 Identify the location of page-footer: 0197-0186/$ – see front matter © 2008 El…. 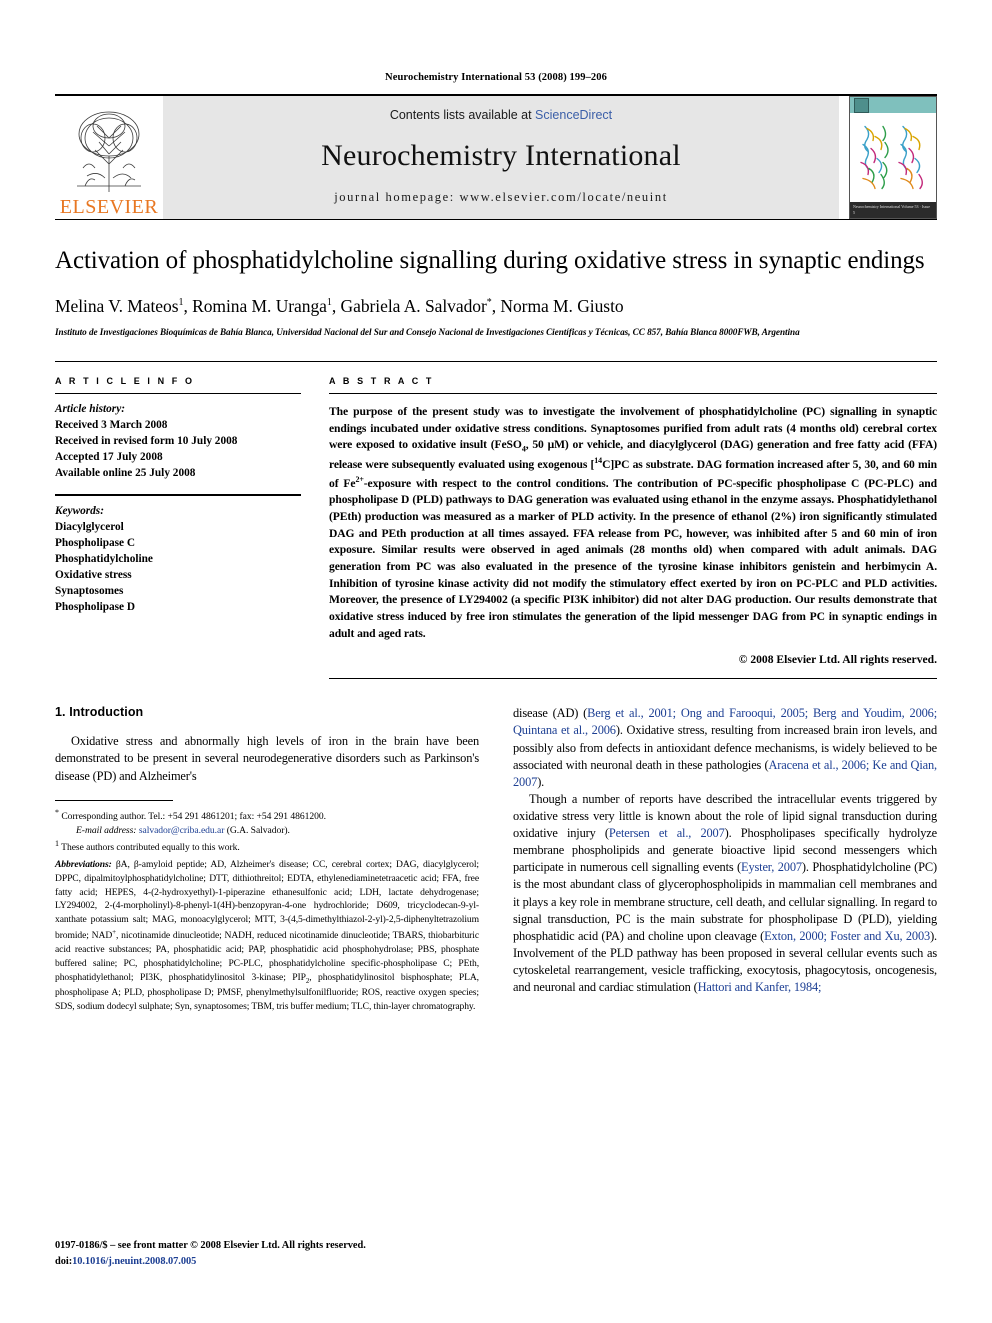
(210, 1253).